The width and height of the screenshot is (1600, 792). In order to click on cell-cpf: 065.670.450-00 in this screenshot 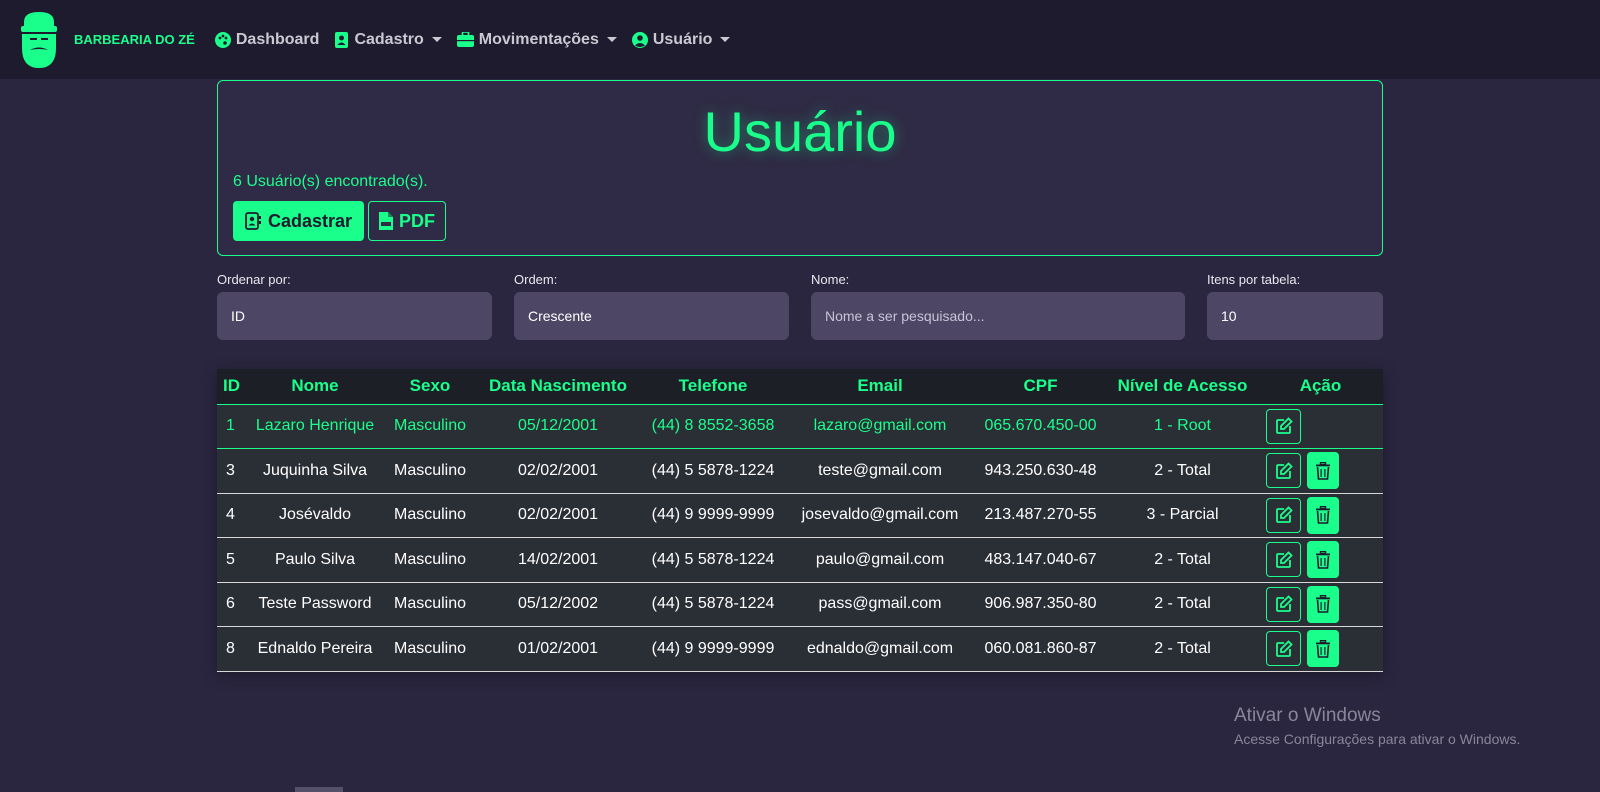, I will do `click(1040, 426)`.